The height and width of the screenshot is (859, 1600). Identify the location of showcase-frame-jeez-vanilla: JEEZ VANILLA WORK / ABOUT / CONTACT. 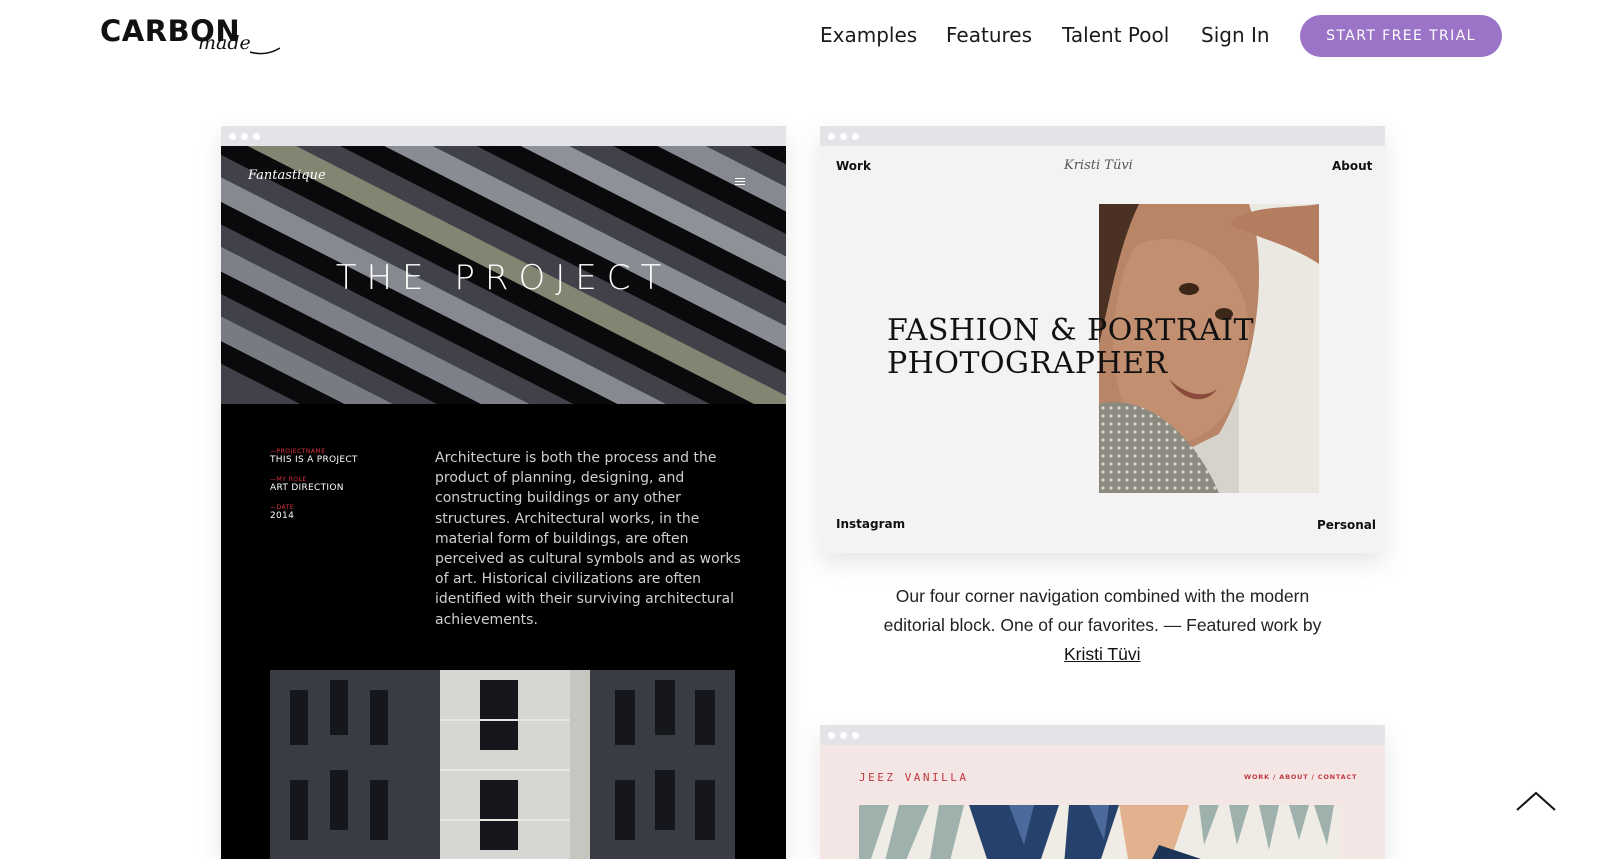
(1102, 792).